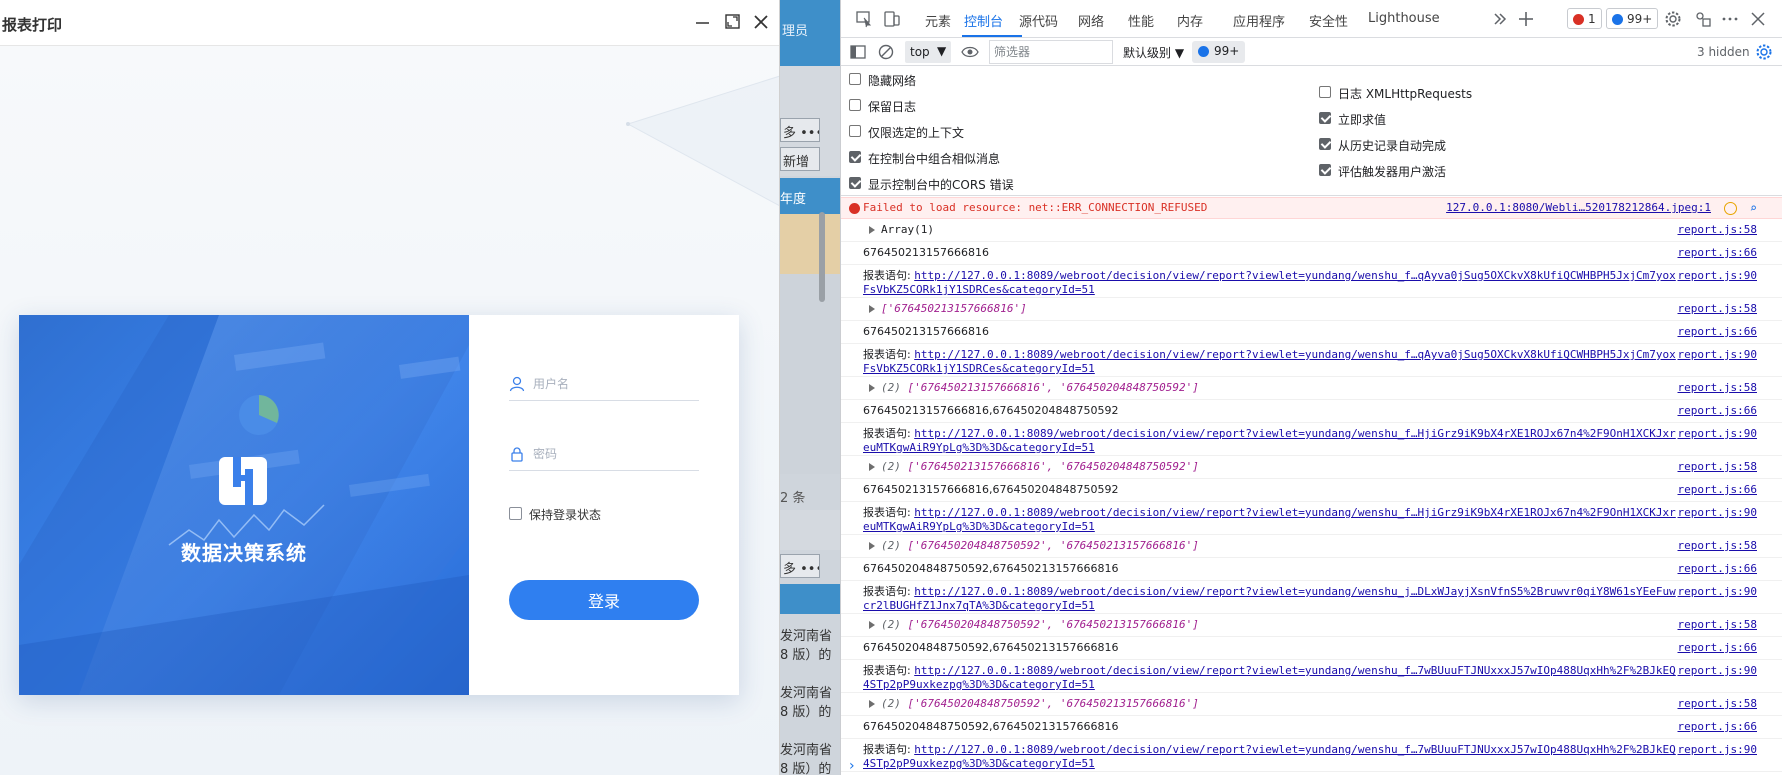  What do you see at coordinates (864, 19) in the screenshot?
I see `inspect-element-icon` at bounding box center [864, 19].